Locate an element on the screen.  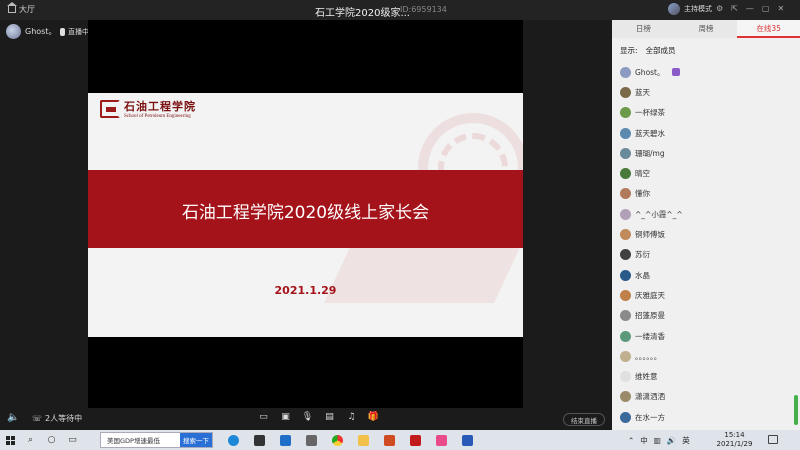
member-name: Ghost。 is located at coordinates (650, 72).